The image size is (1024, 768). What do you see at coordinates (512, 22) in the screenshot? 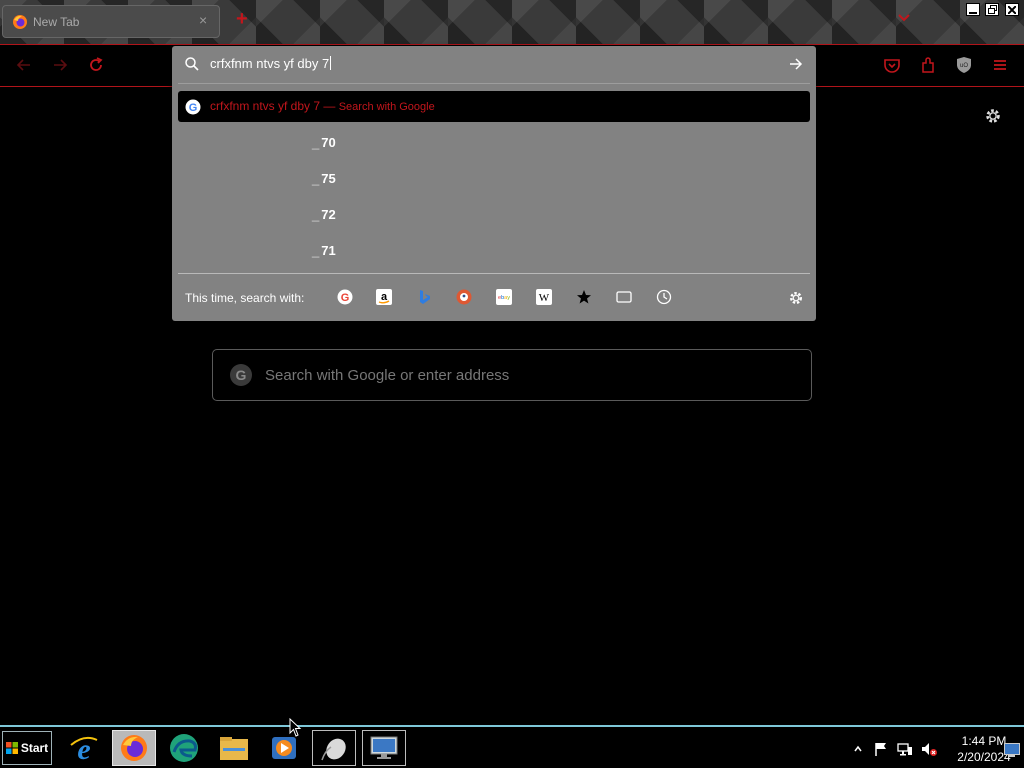
I see `tab-strip: New Tab × +` at bounding box center [512, 22].